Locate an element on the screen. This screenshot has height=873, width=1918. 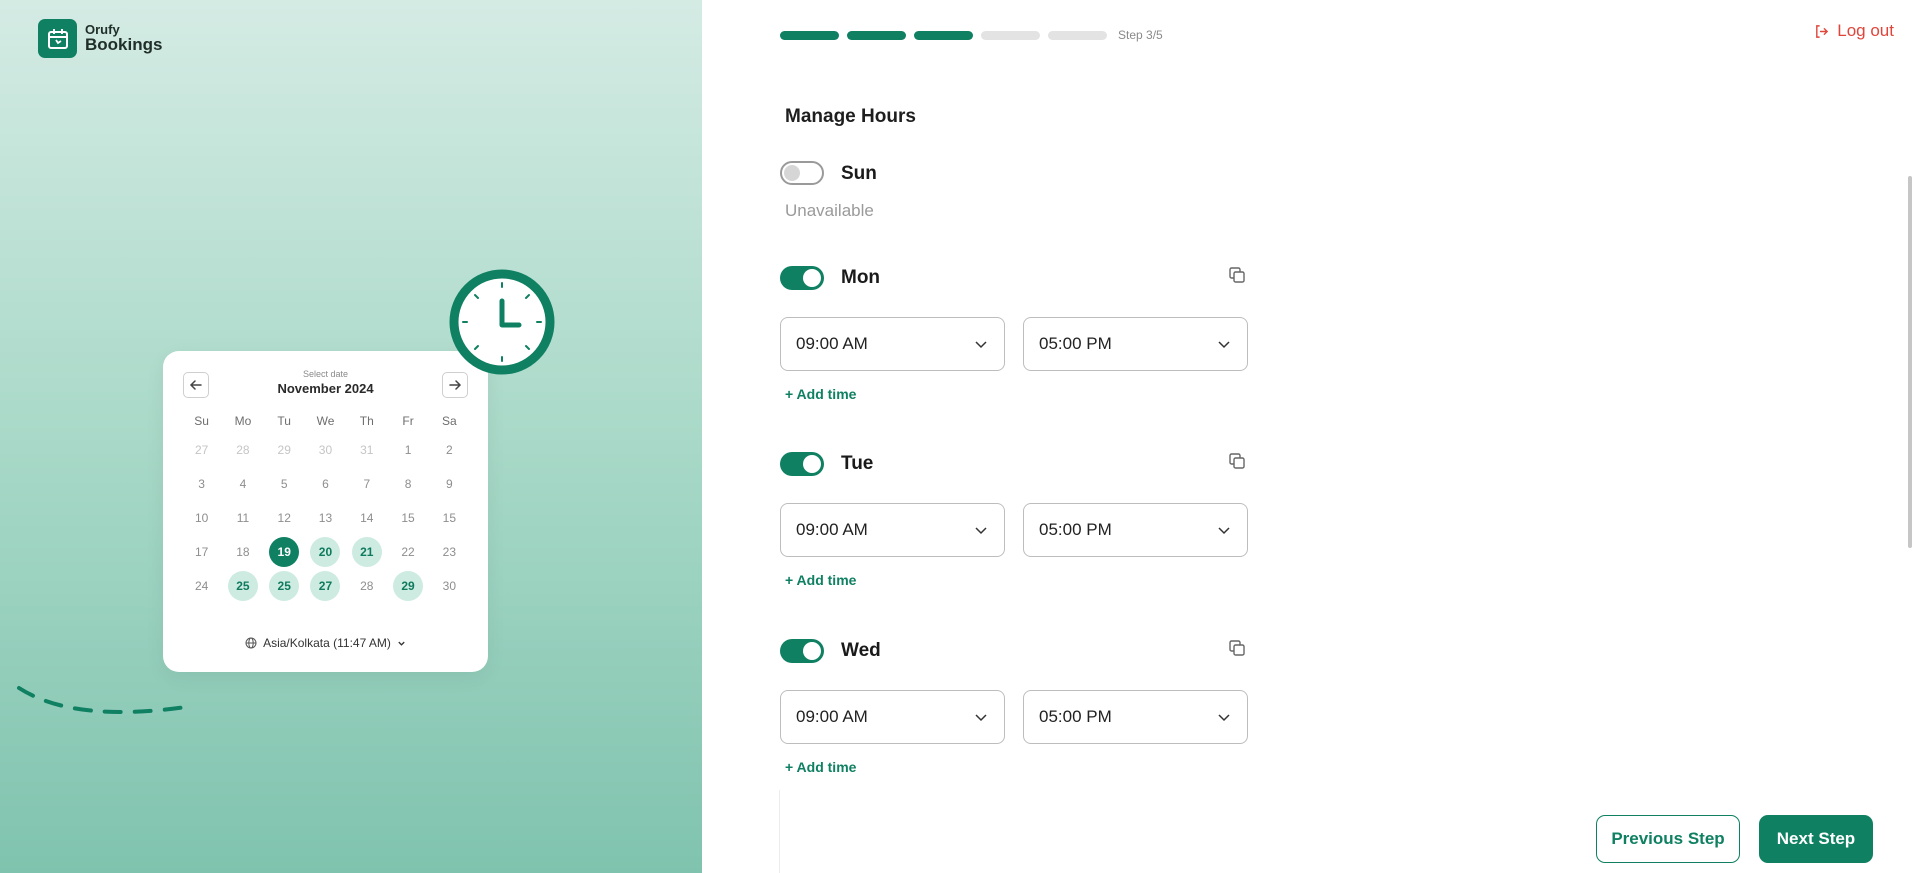
calendar-day-number: 20 is located at coordinates (325, 552).